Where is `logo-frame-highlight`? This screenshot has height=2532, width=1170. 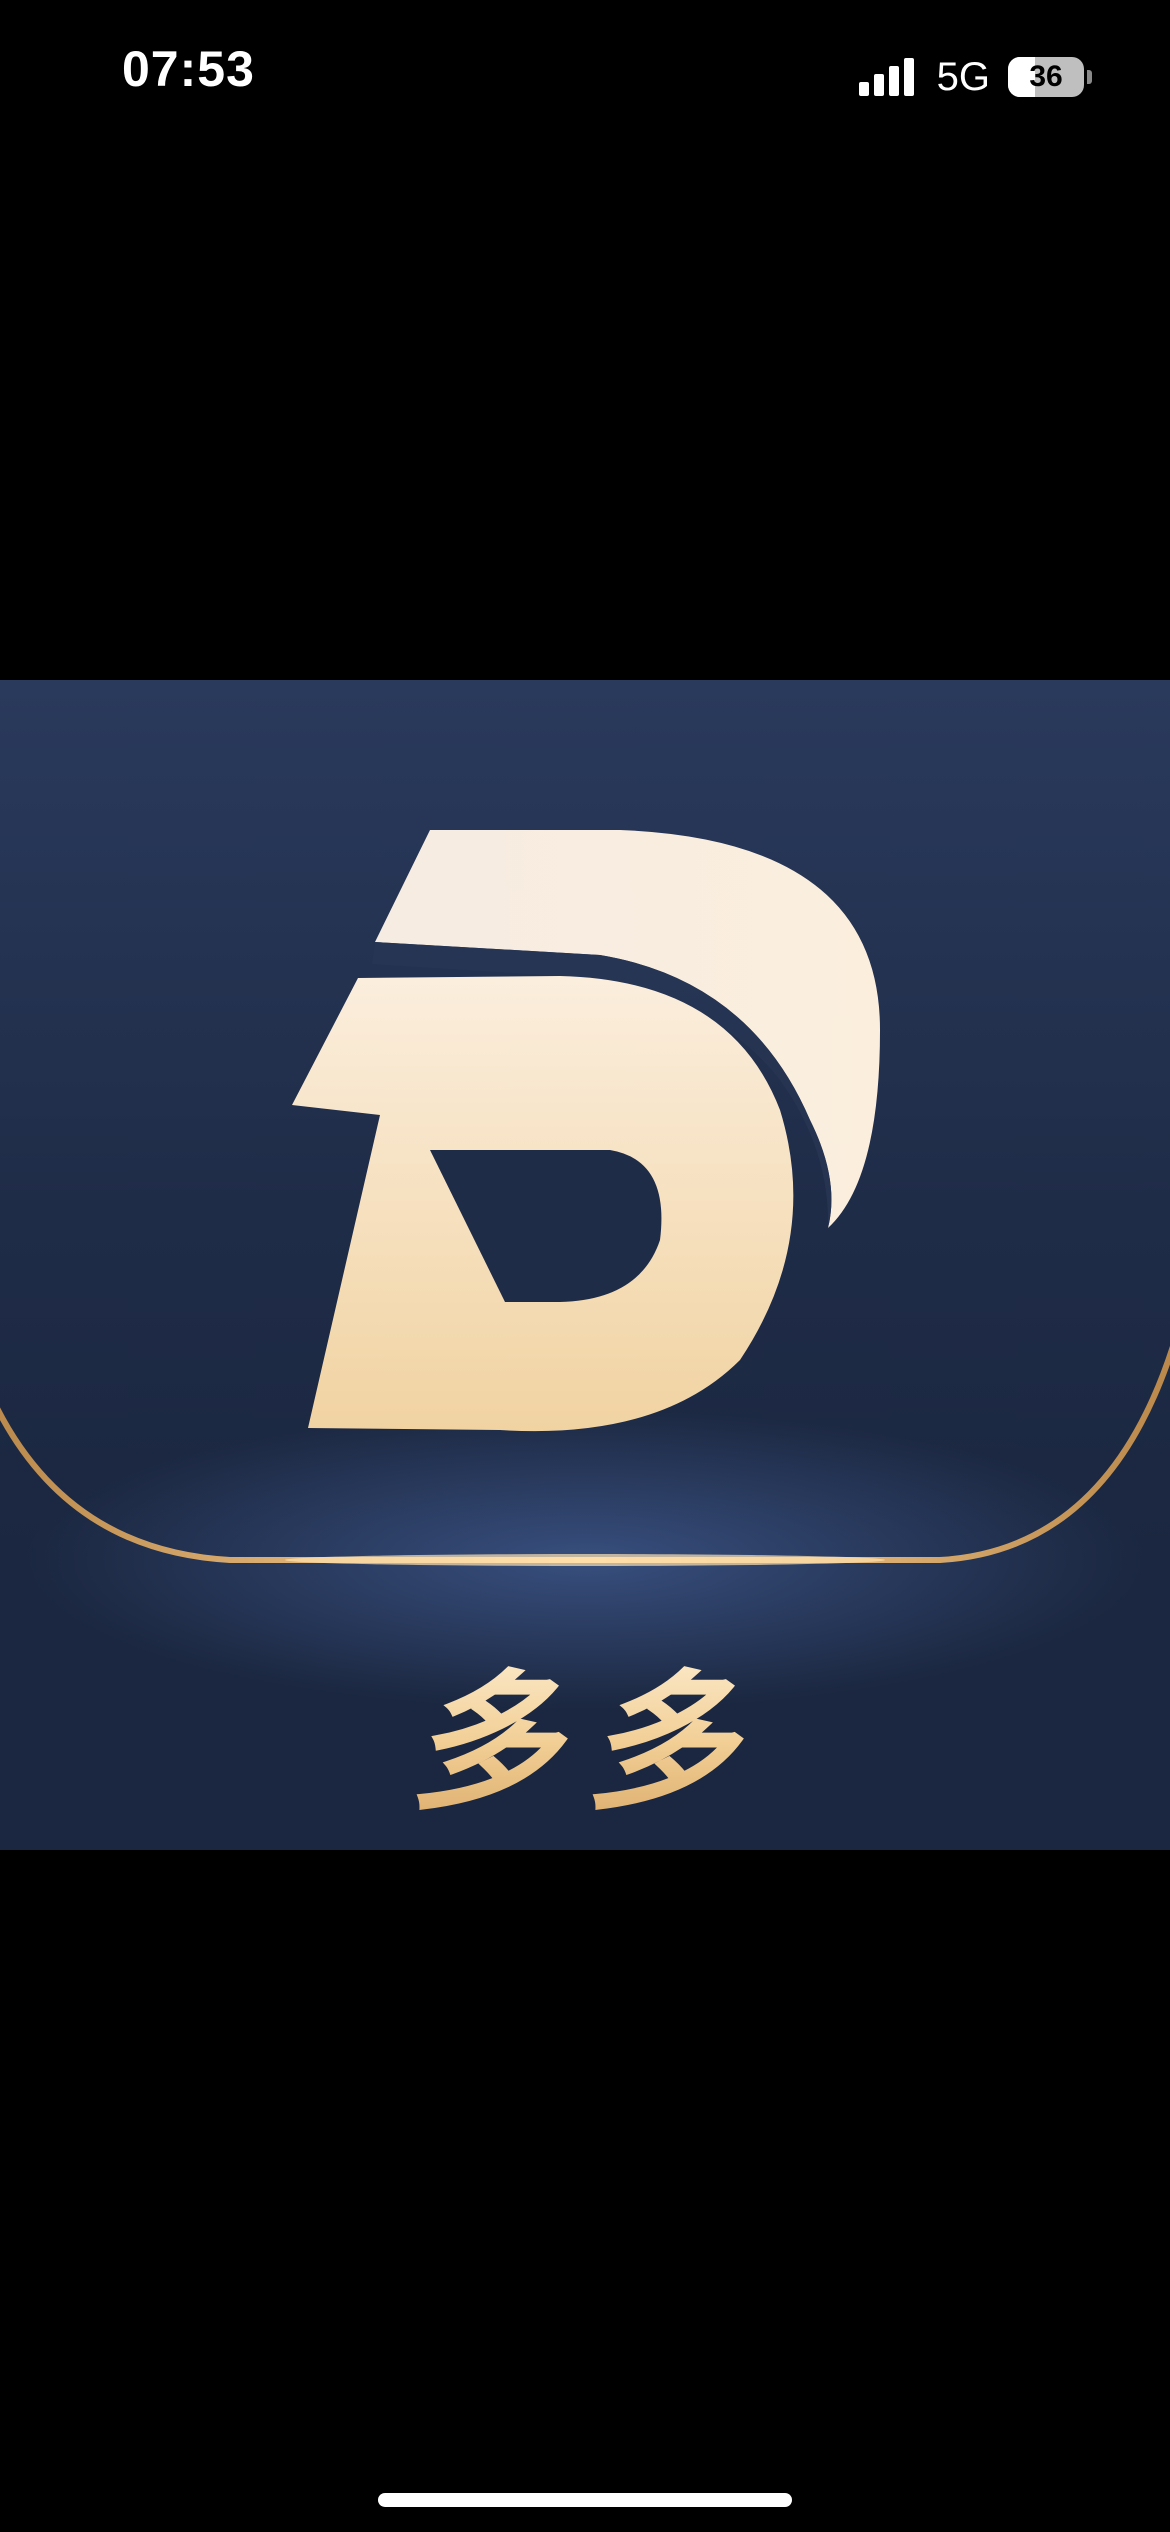 logo-frame-highlight is located at coordinates (585, 1560).